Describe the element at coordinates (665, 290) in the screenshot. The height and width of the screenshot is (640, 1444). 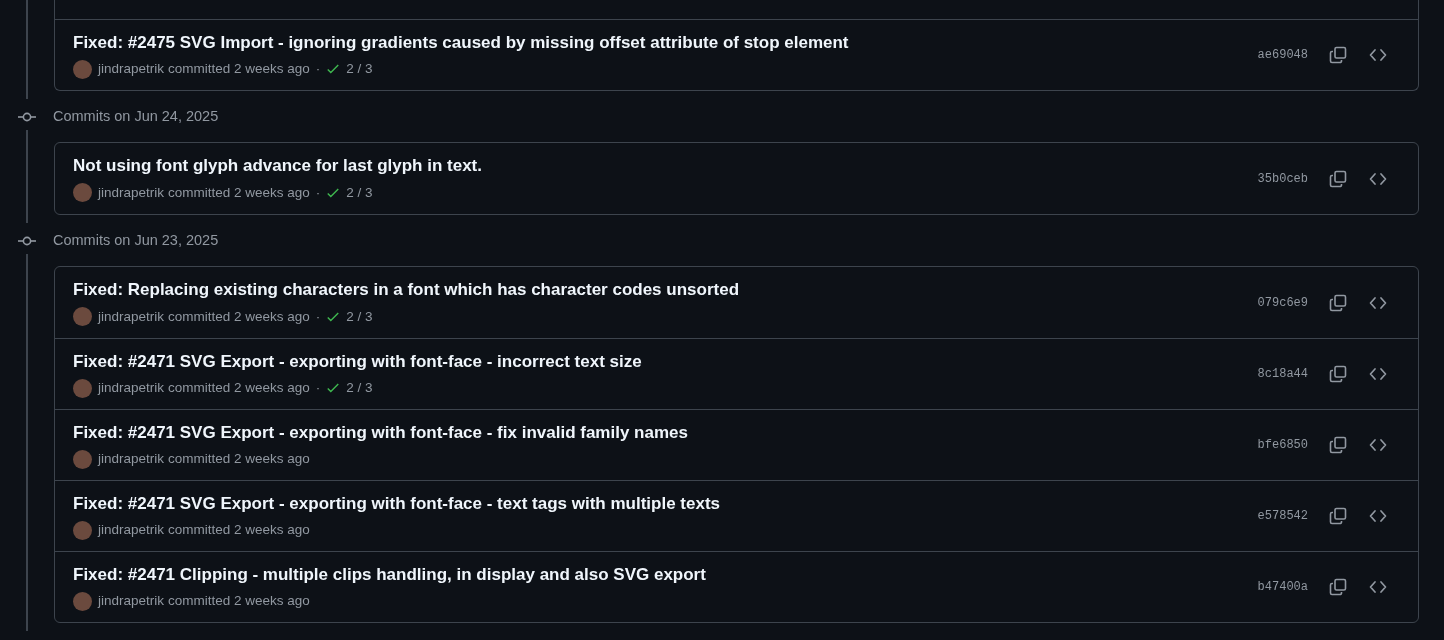
I see `commit-title: Fixed: Replacing existing characters in a font which has character codes unsorted` at that location.